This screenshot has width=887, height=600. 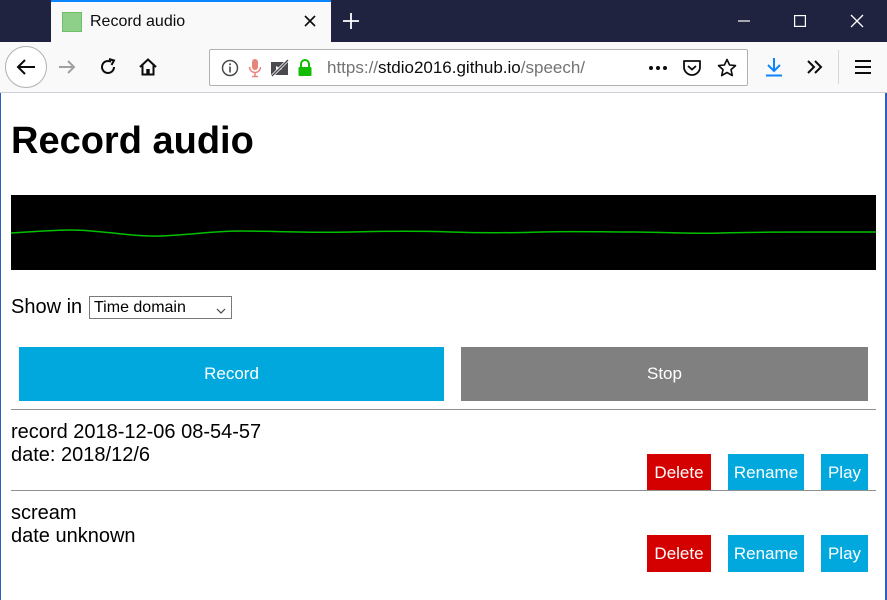 I want to click on minimize-button, so click(x=744, y=21).